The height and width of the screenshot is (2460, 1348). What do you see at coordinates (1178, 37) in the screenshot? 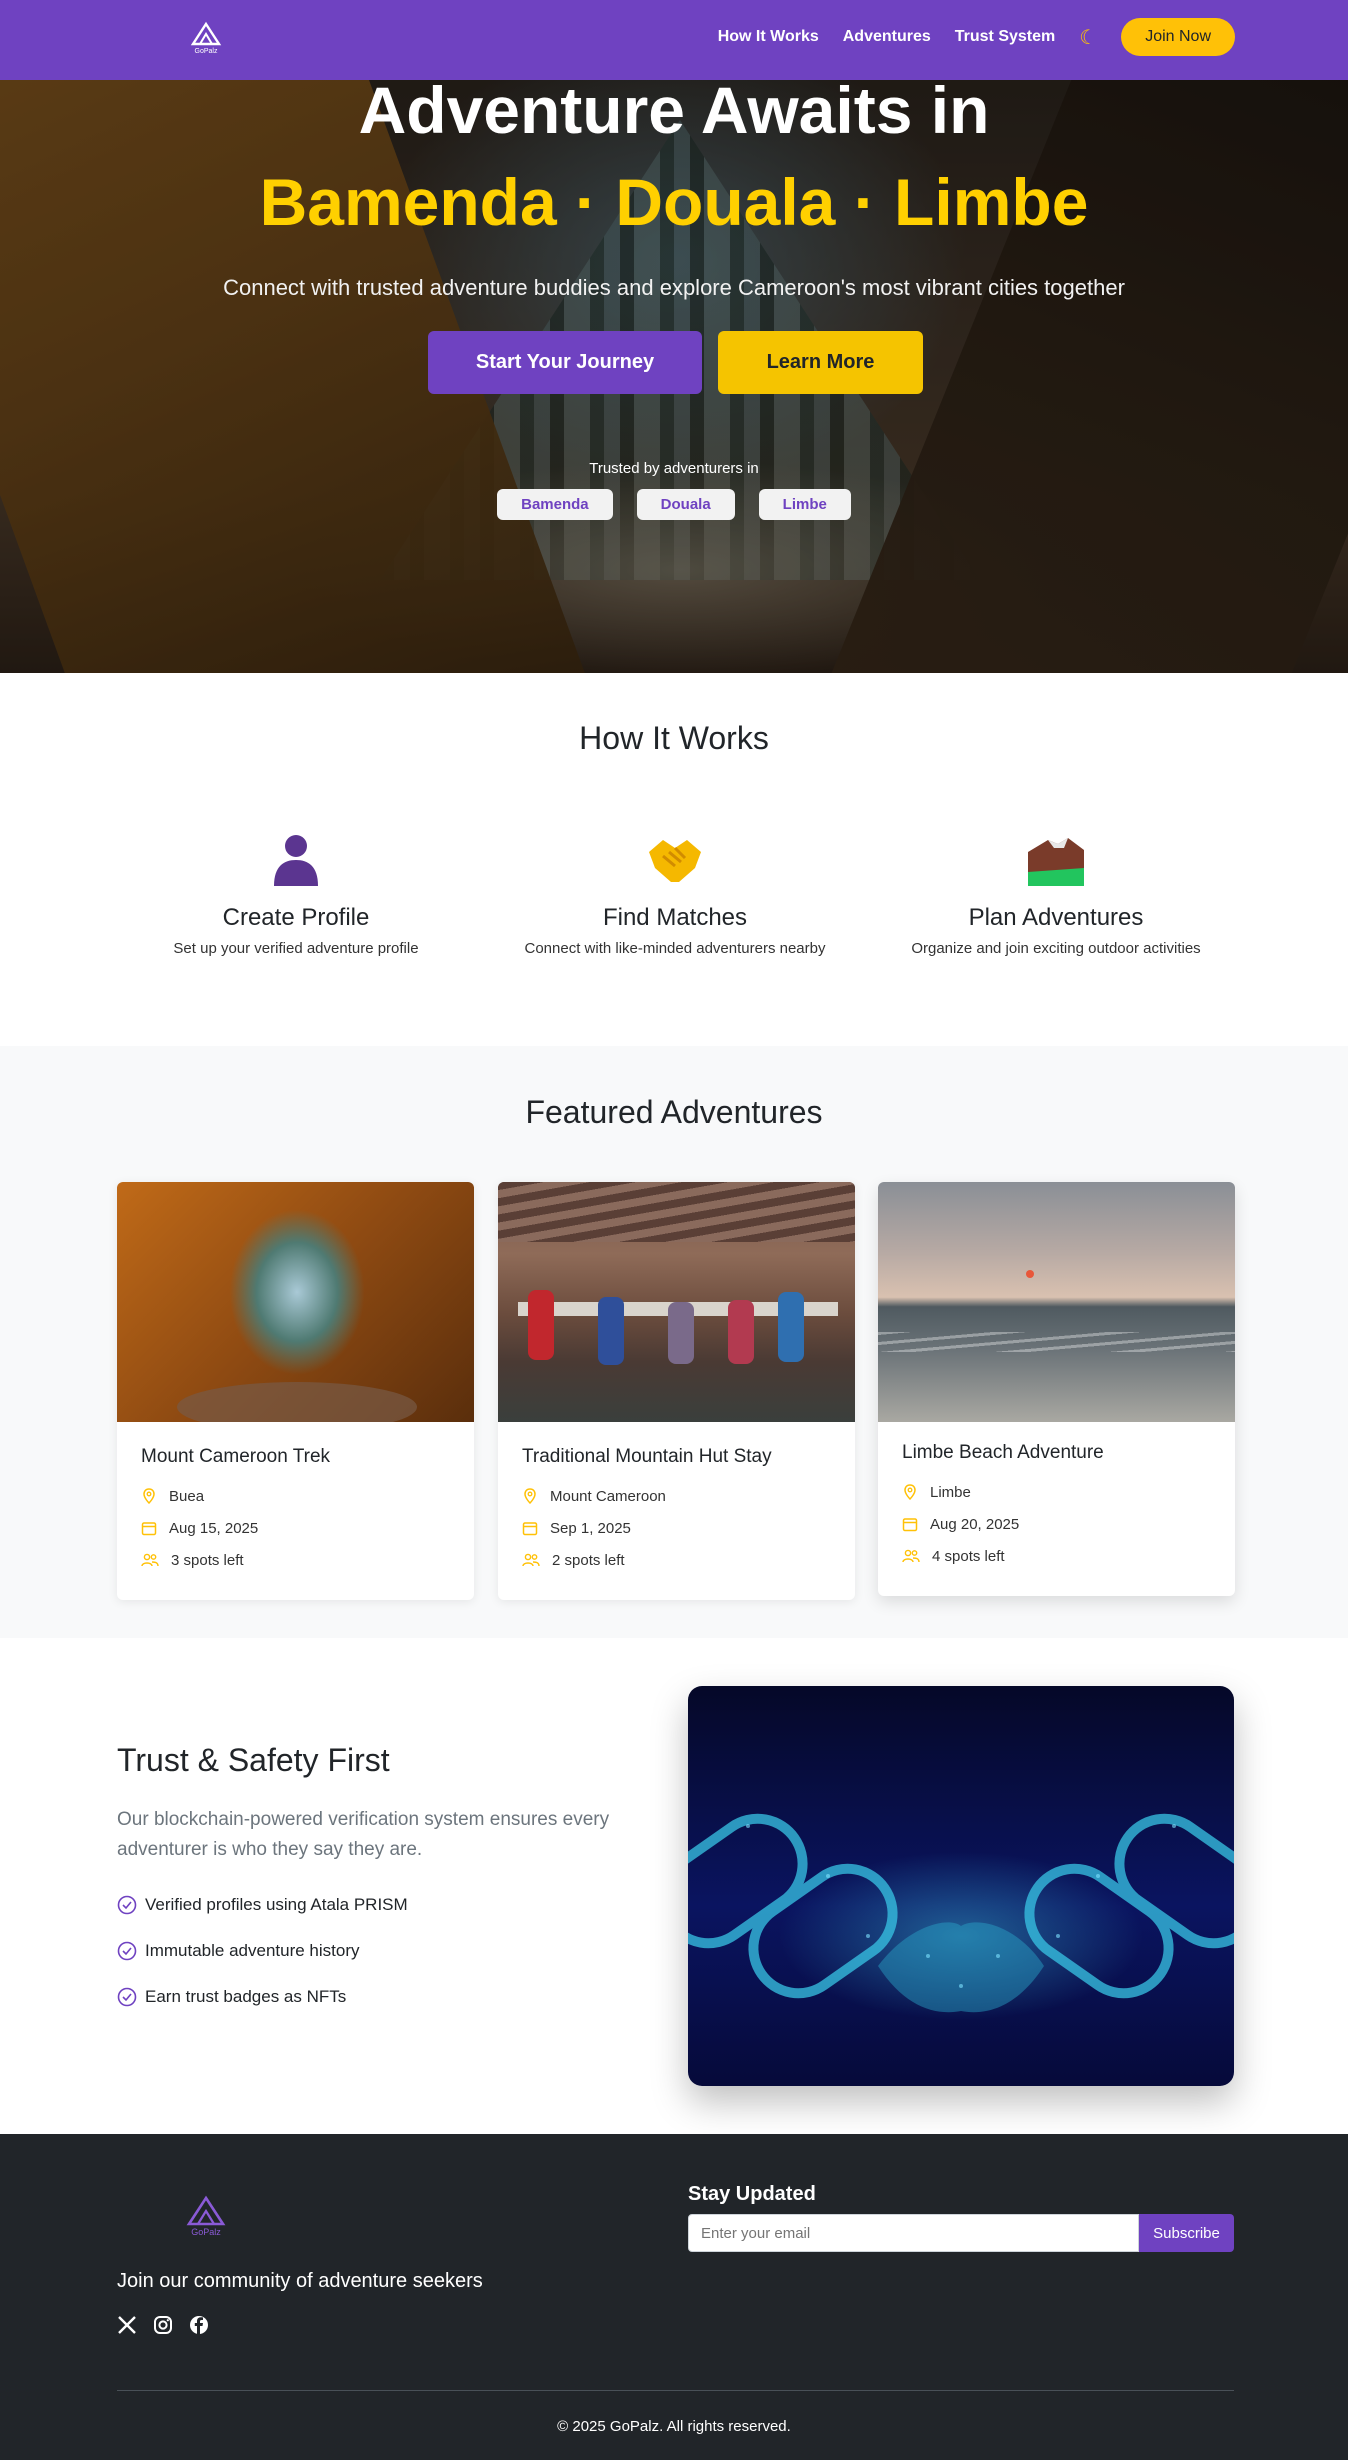
I see `join-now-button: Join Now` at bounding box center [1178, 37].